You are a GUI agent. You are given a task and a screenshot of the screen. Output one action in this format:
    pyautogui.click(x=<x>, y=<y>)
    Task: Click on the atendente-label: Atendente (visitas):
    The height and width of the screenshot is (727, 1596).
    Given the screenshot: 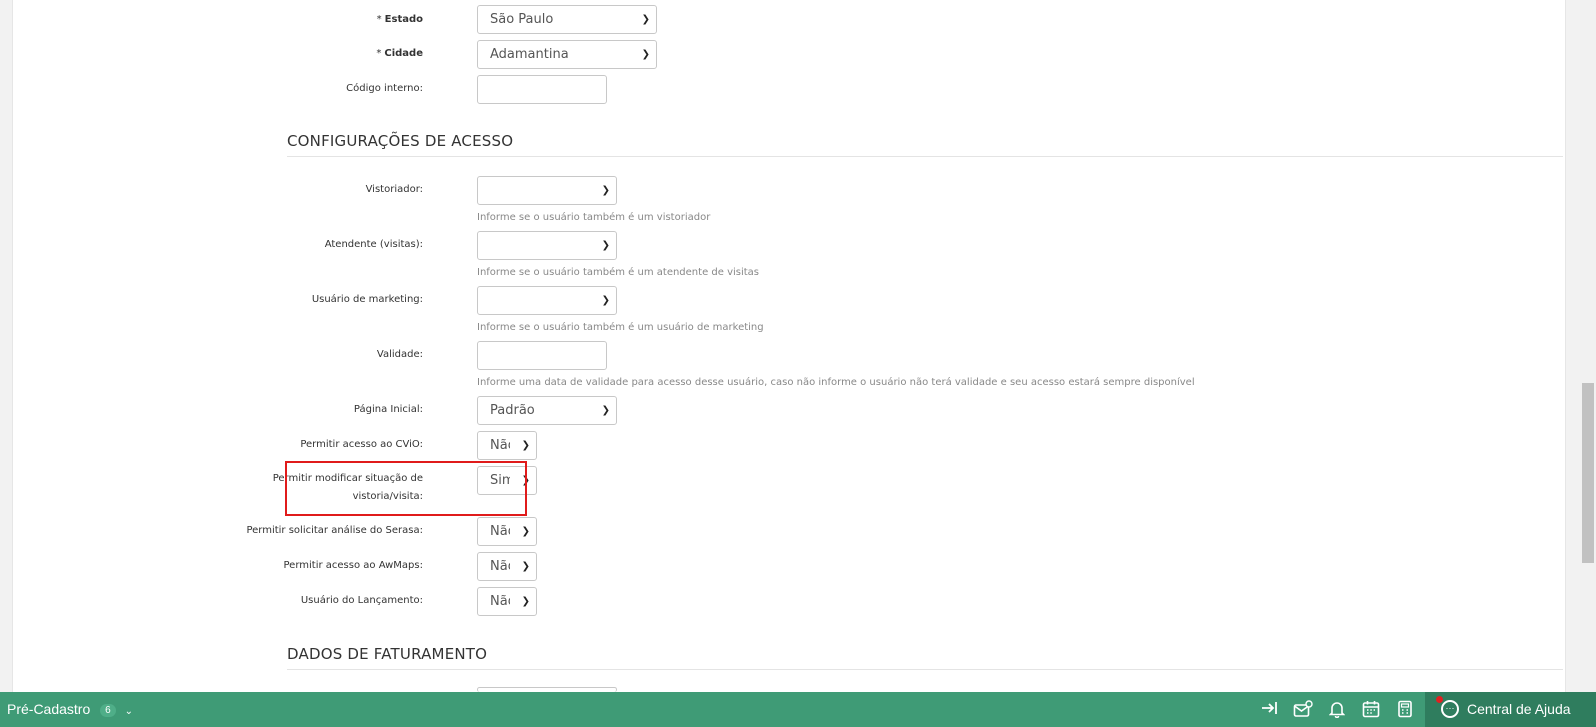 What is the action you would take?
    pyautogui.click(x=373, y=244)
    